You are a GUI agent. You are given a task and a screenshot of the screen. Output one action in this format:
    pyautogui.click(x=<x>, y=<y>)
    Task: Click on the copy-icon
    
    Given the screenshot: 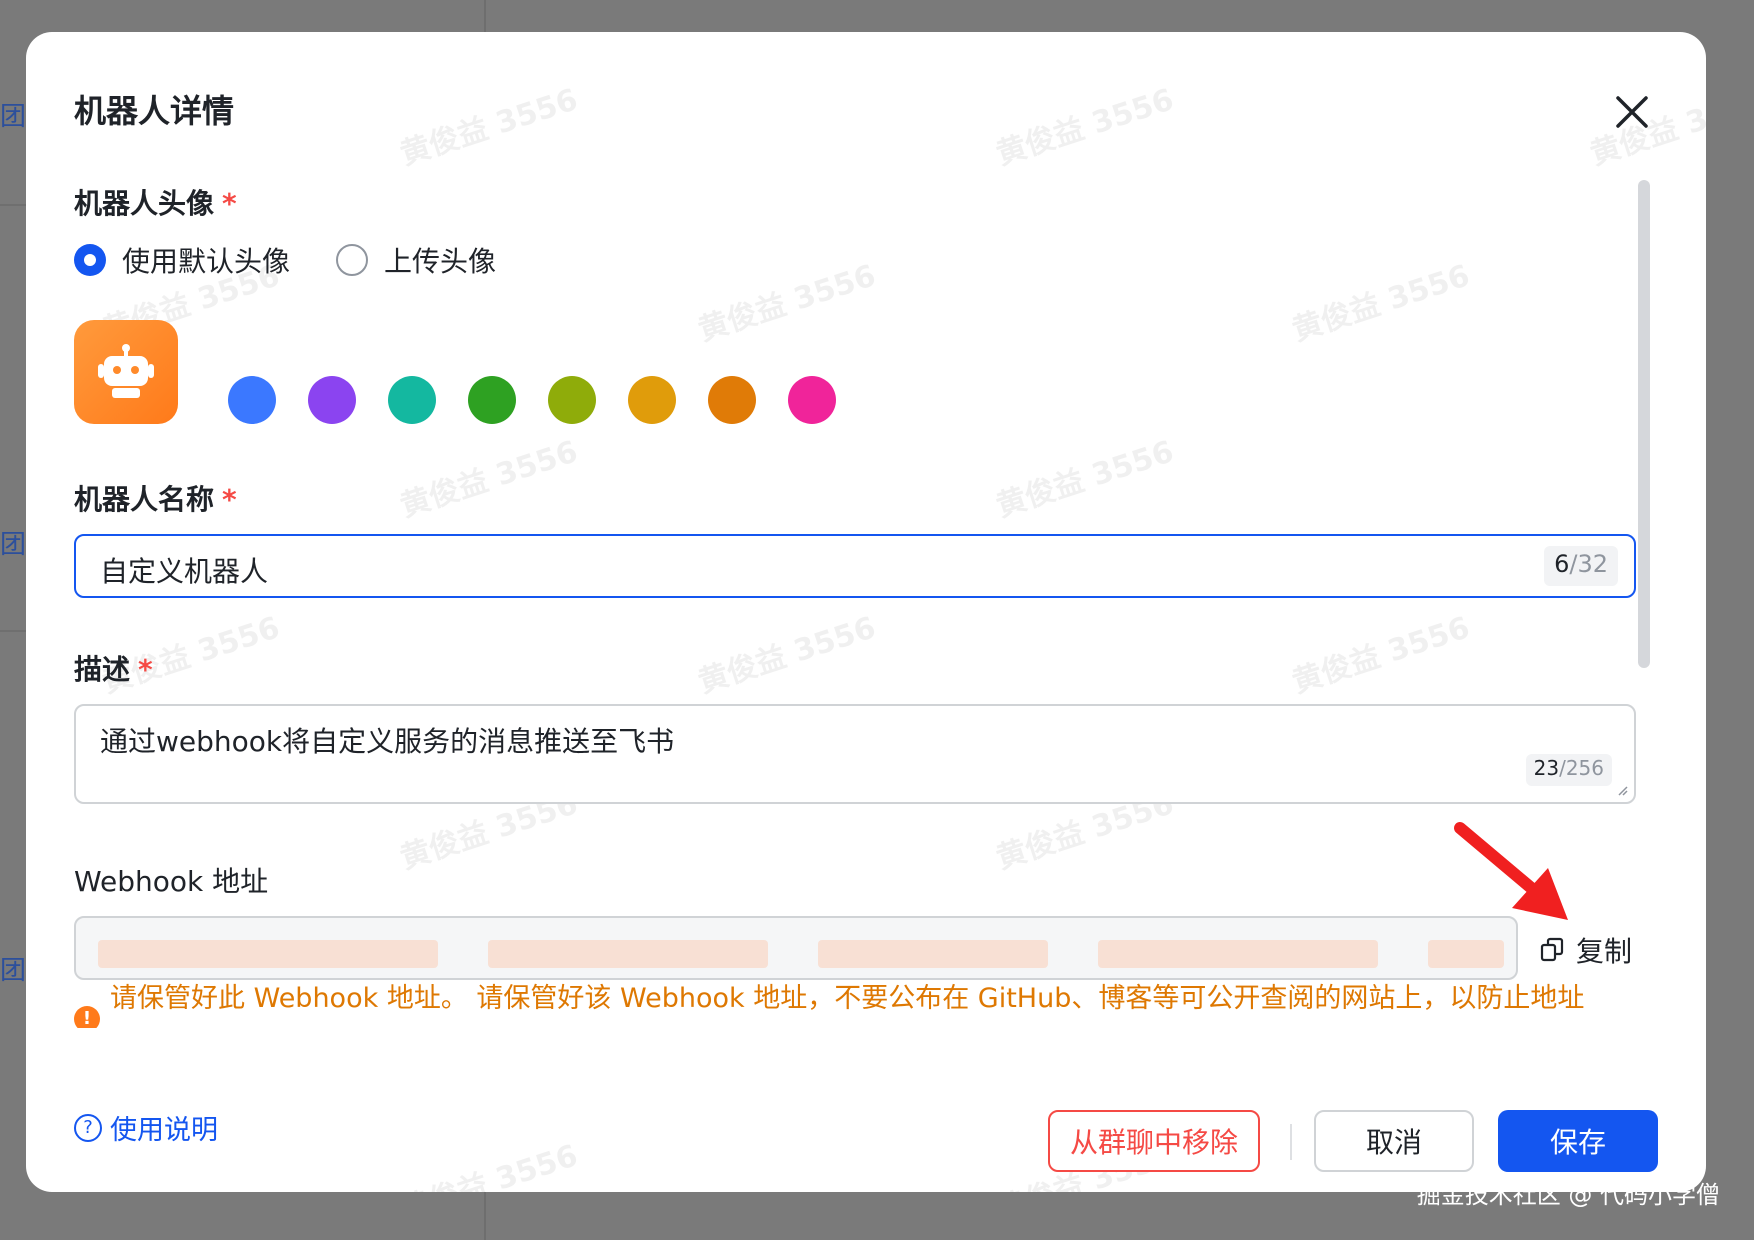 What is the action you would take?
    pyautogui.click(x=1552, y=949)
    